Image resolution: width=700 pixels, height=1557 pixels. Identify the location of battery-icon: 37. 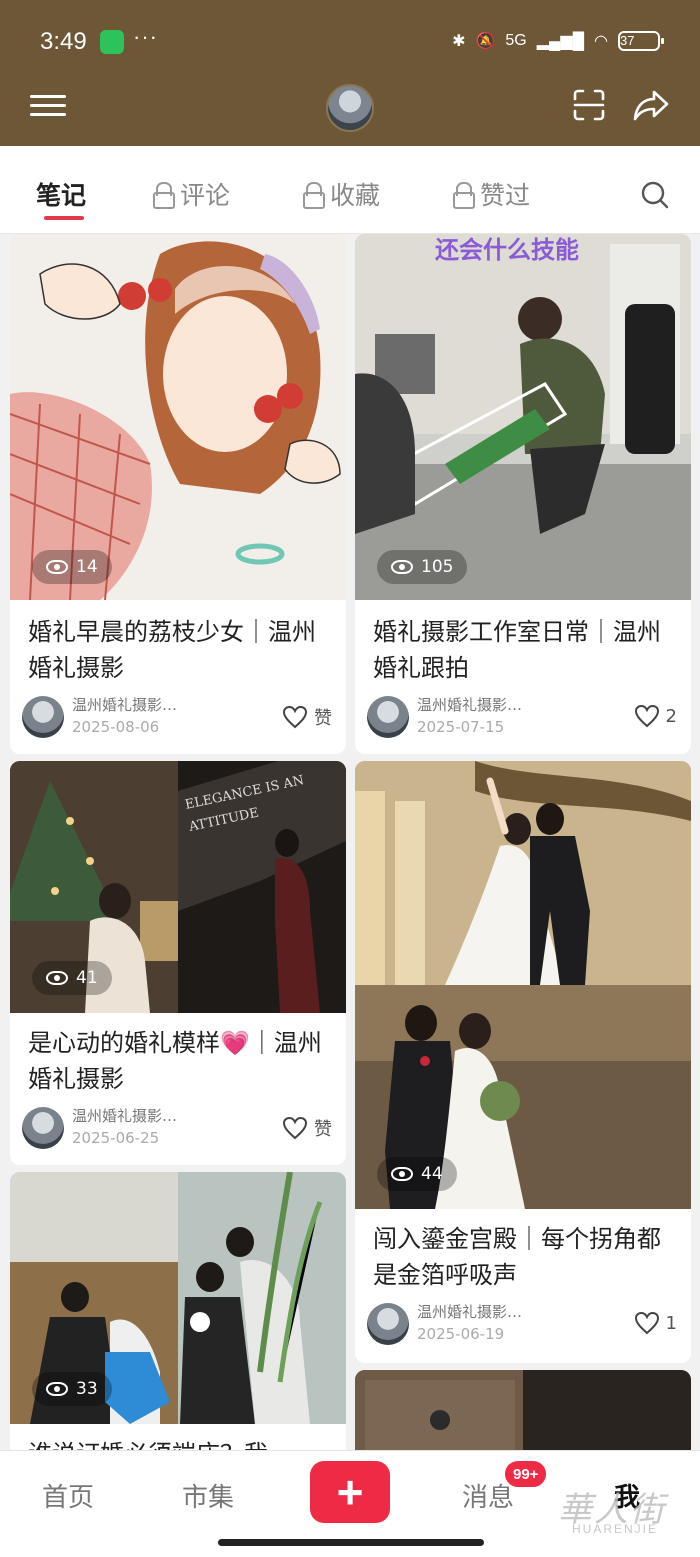
(641, 41).